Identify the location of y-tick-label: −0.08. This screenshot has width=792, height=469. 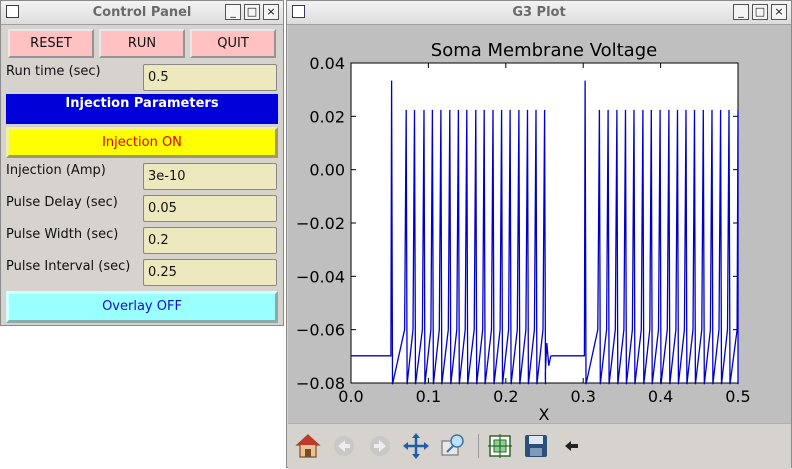
(320, 383).